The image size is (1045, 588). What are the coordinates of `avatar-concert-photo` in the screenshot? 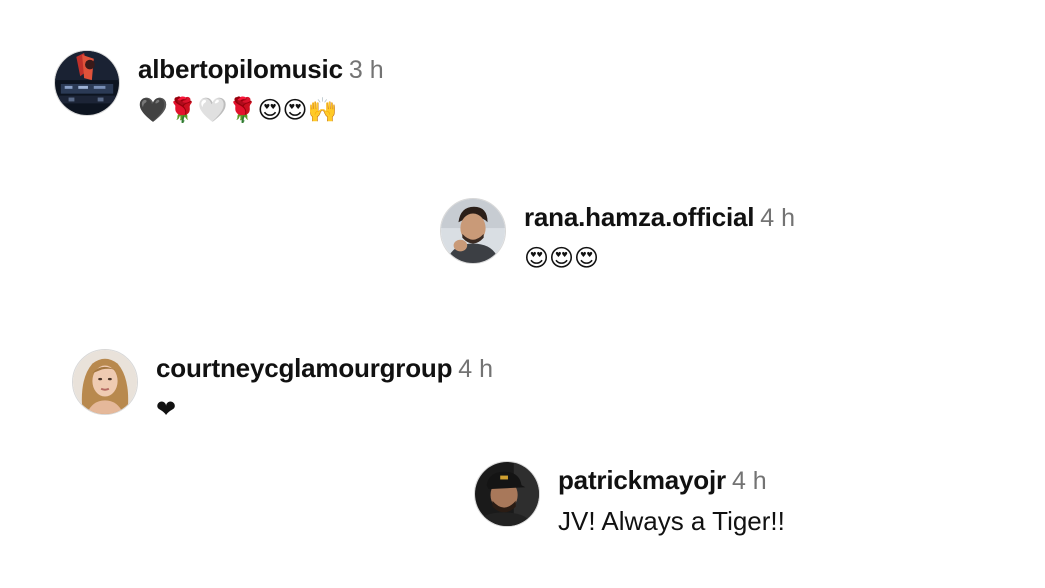 It's located at (87, 83).